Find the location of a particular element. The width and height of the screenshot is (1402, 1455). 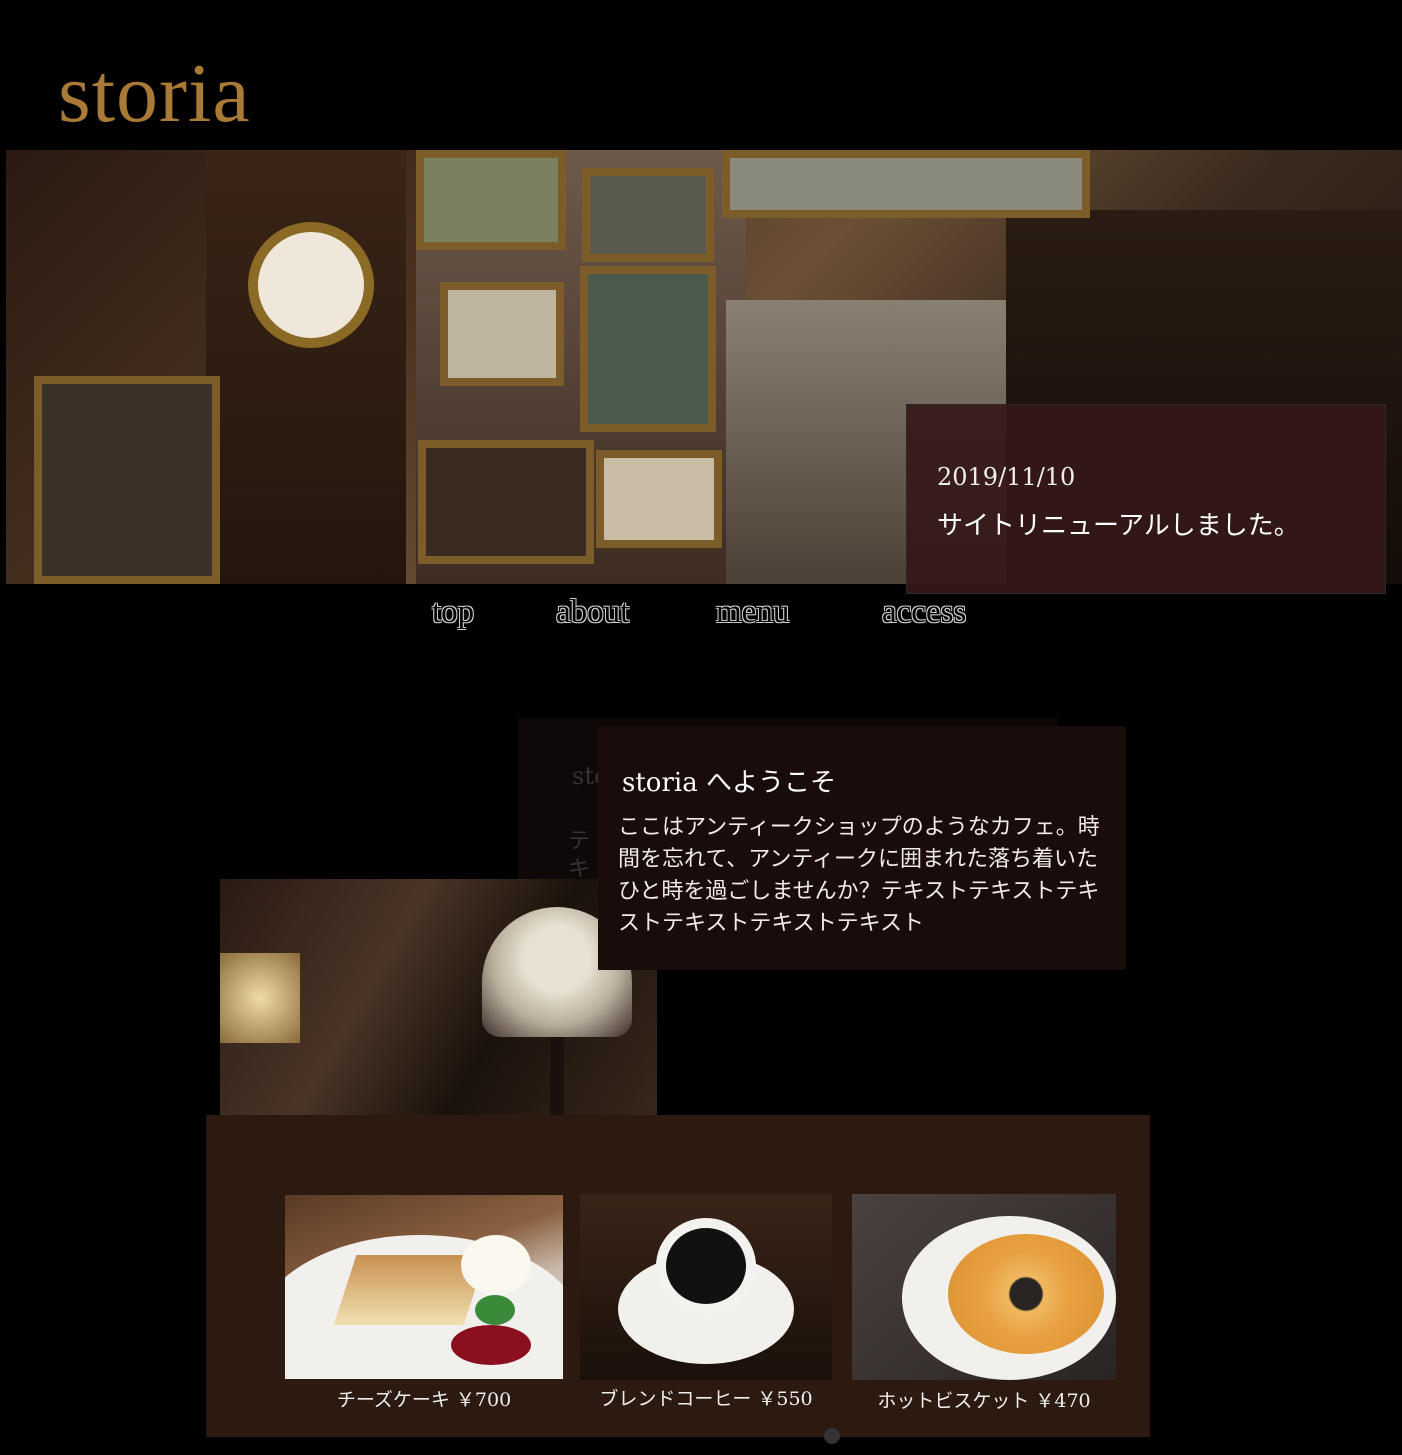

news-date: 2019/11/10 is located at coordinates (1006, 477).